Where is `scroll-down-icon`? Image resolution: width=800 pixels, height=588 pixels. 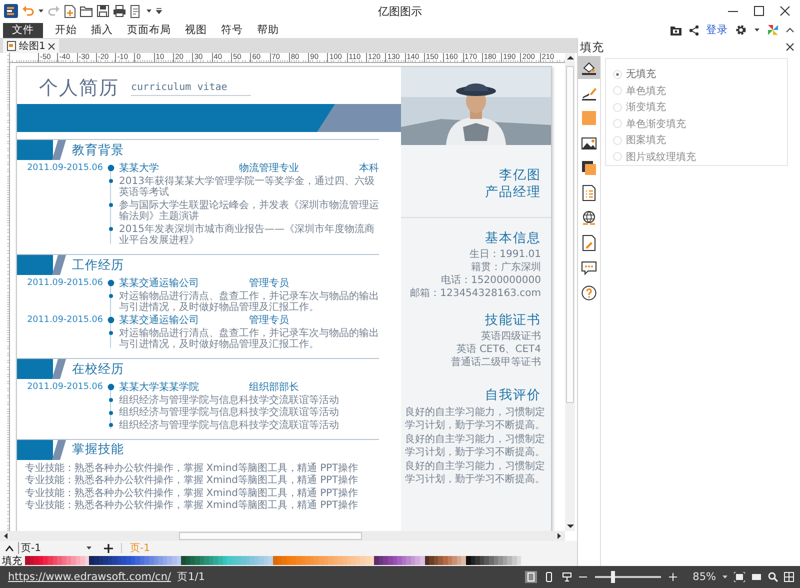
scroll-down-icon is located at coordinates (570, 526).